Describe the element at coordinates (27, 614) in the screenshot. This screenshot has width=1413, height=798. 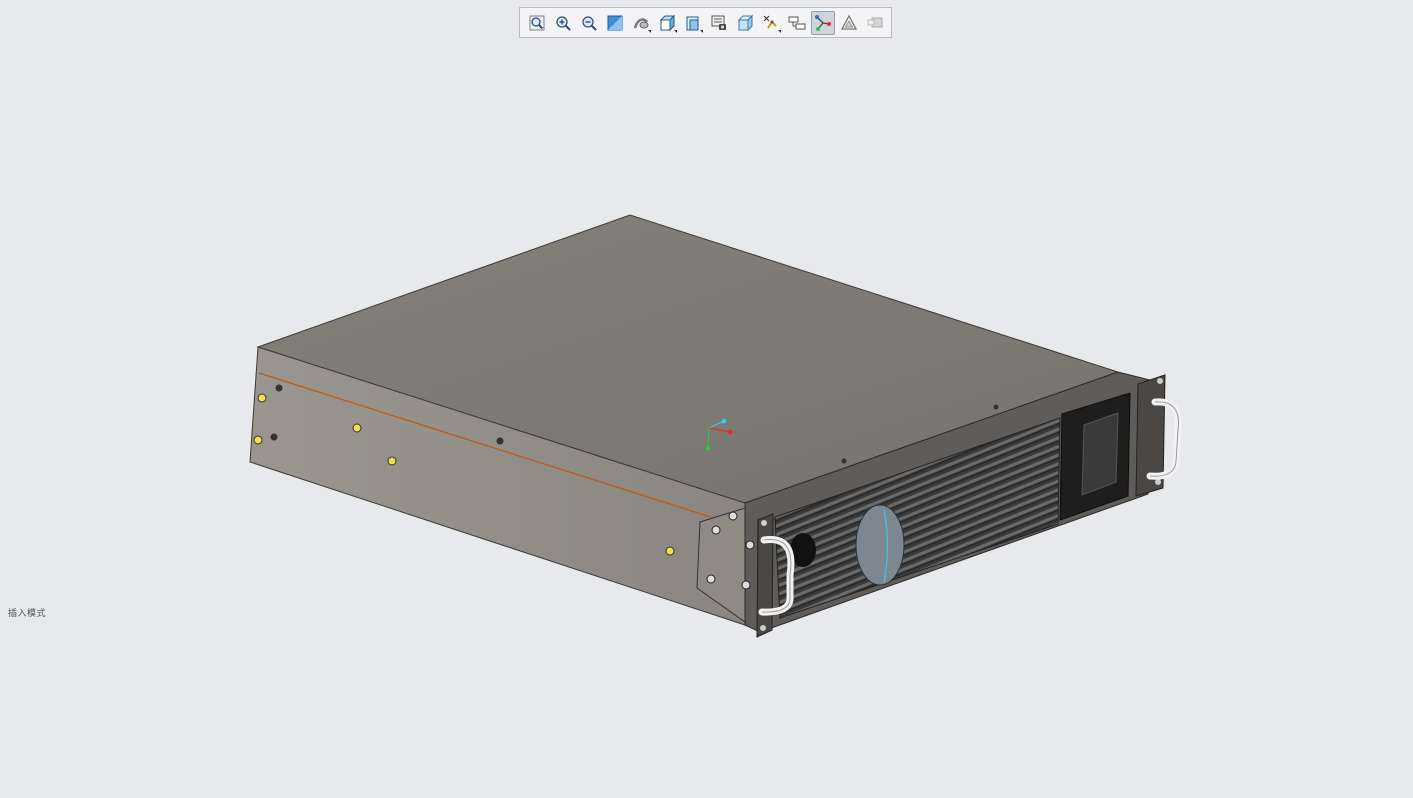
I see `status-mode-label: 插入模式` at that location.